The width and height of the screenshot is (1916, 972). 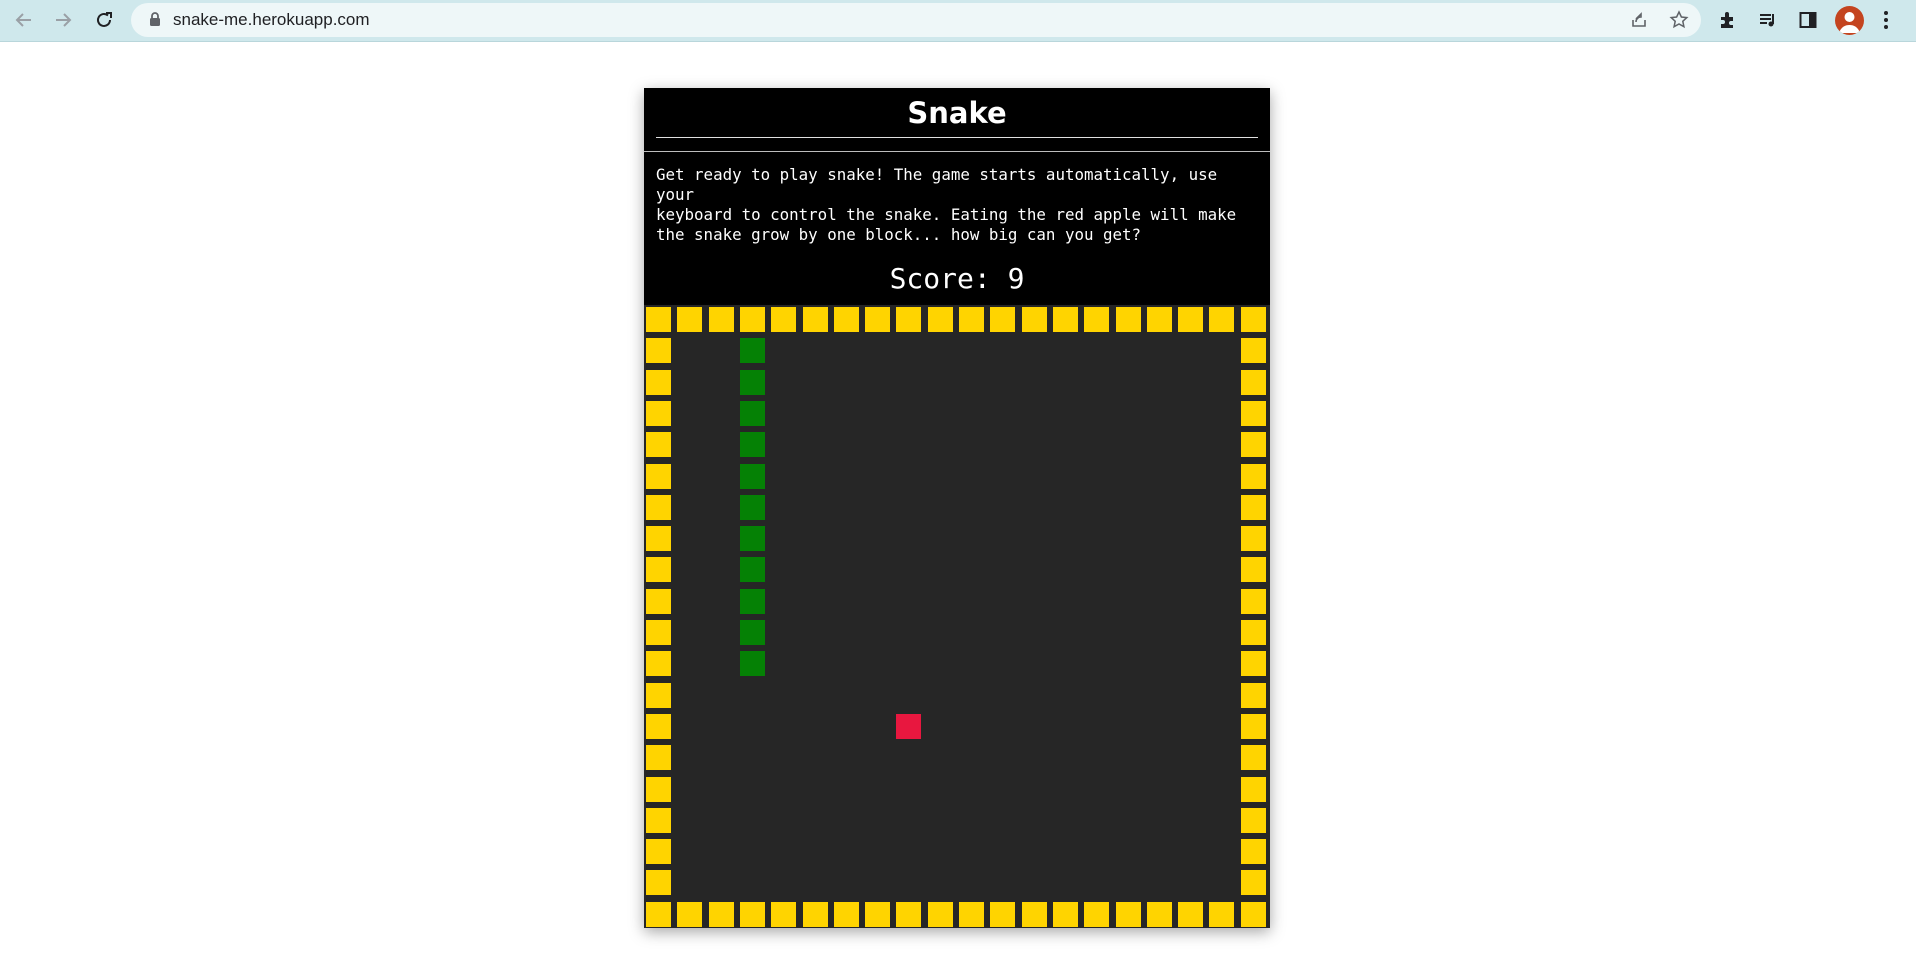 What do you see at coordinates (1639, 20) in the screenshot?
I see `share-icon` at bounding box center [1639, 20].